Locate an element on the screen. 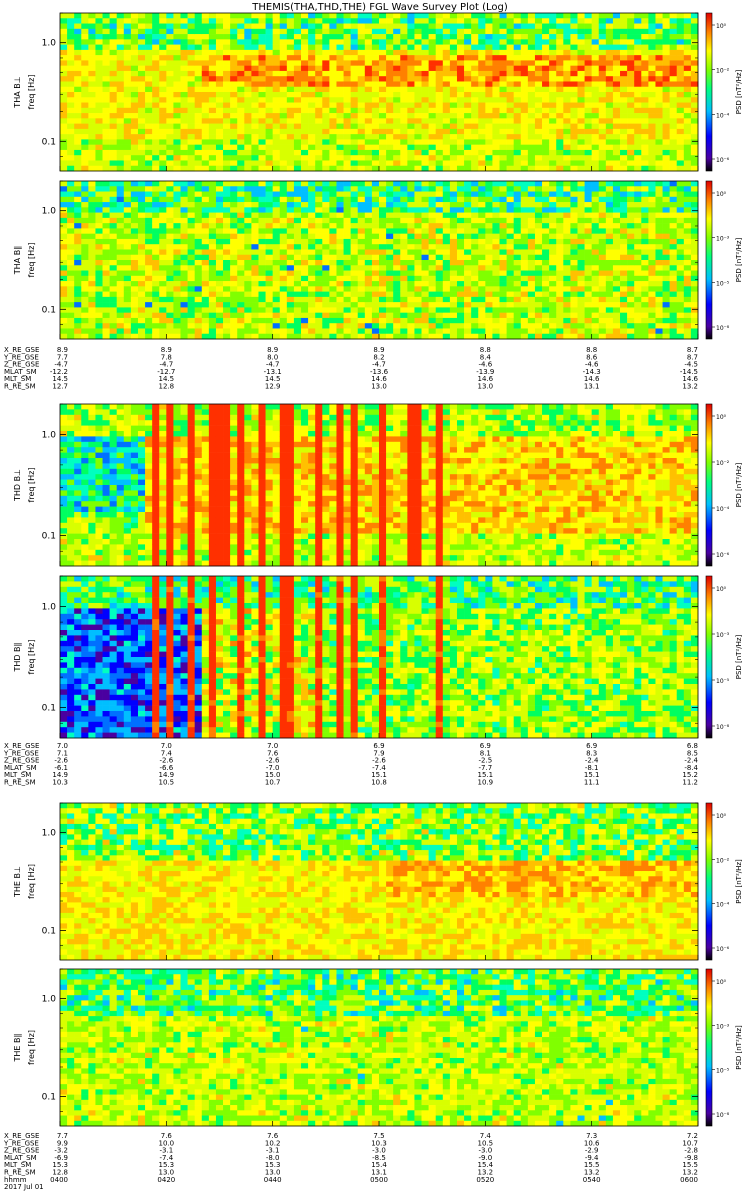 This screenshot has height=1200, width=750. ephemeris-value: 13.2 is located at coordinates (690, 387).